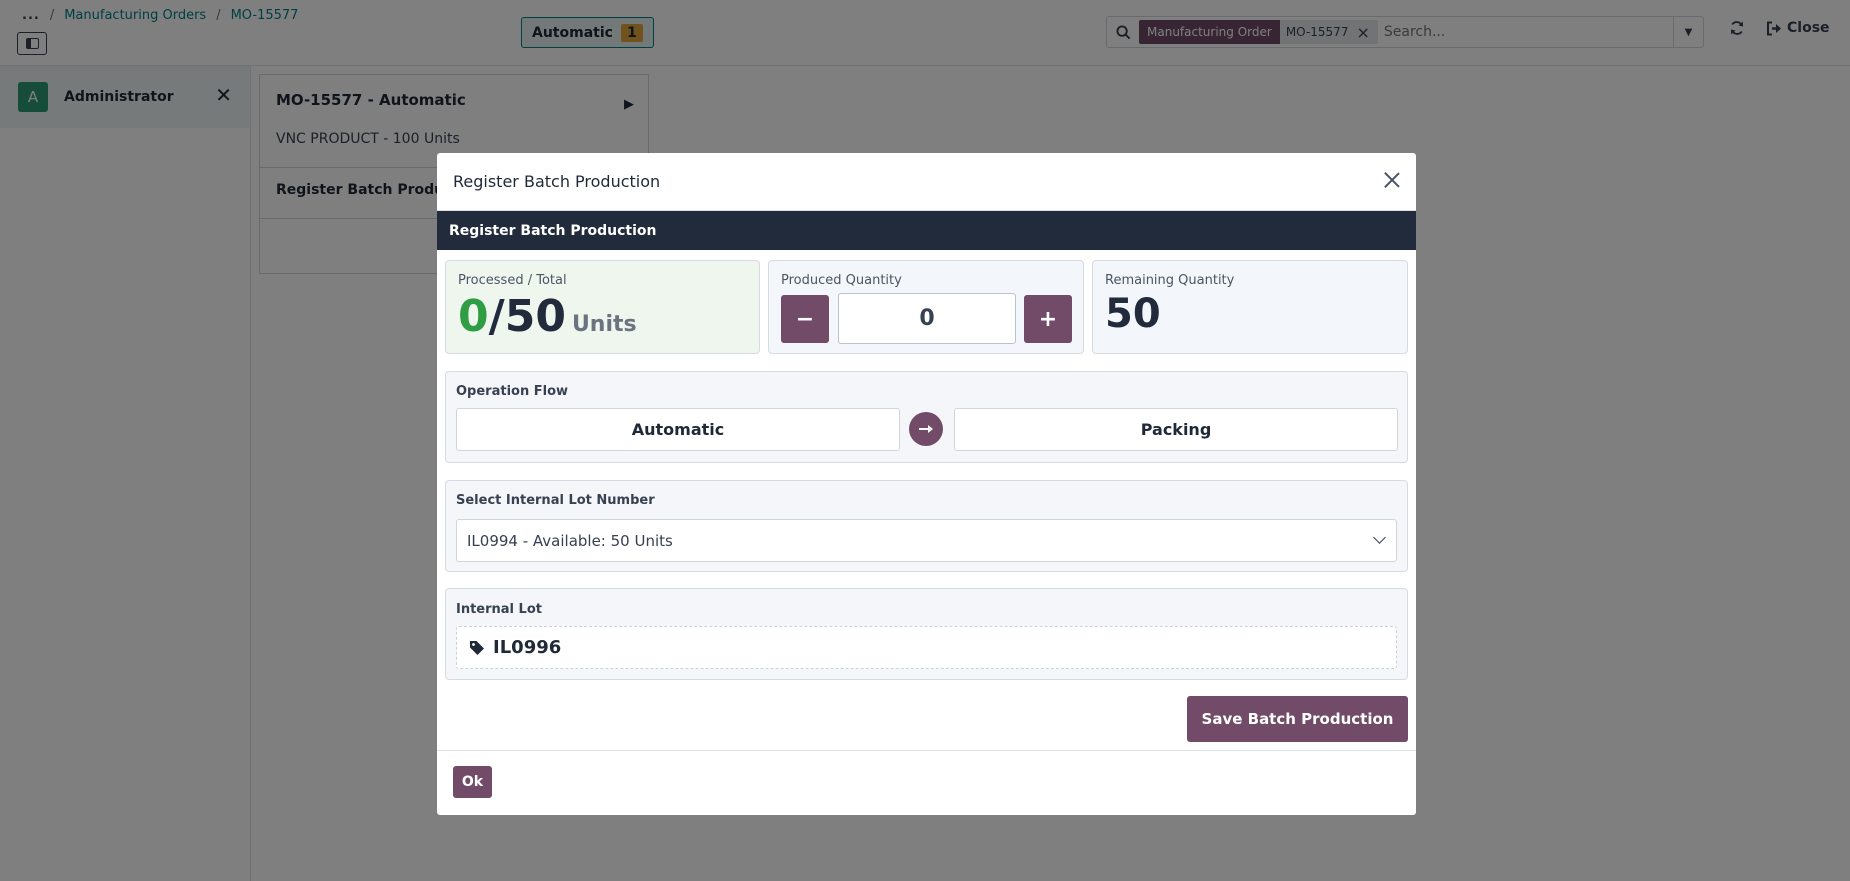 Image resolution: width=1850 pixels, height=881 pixels. What do you see at coordinates (1048, 319) in the screenshot?
I see `increase-quantity-button: +` at bounding box center [1048, 319].